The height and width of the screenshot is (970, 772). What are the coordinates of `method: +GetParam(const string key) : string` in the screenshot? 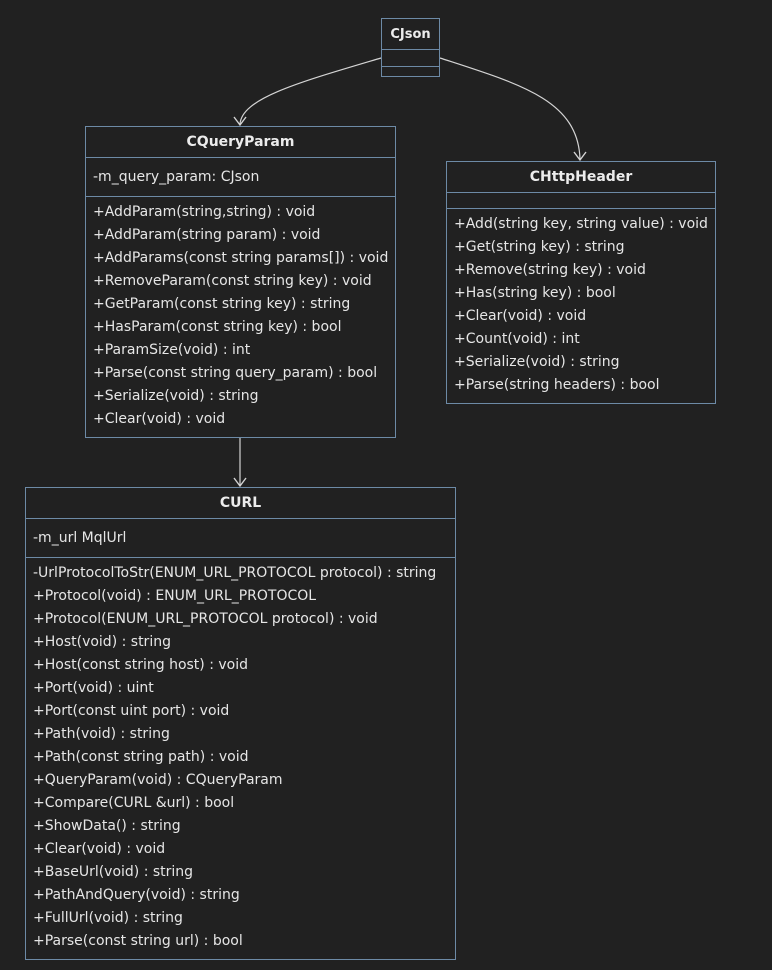 It's located at (222, 304).